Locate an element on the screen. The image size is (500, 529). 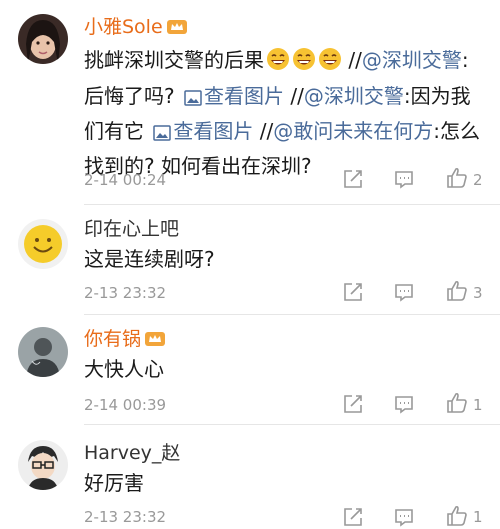
comment-time: 2-14 00:24 is located at coordinates (125, 180).